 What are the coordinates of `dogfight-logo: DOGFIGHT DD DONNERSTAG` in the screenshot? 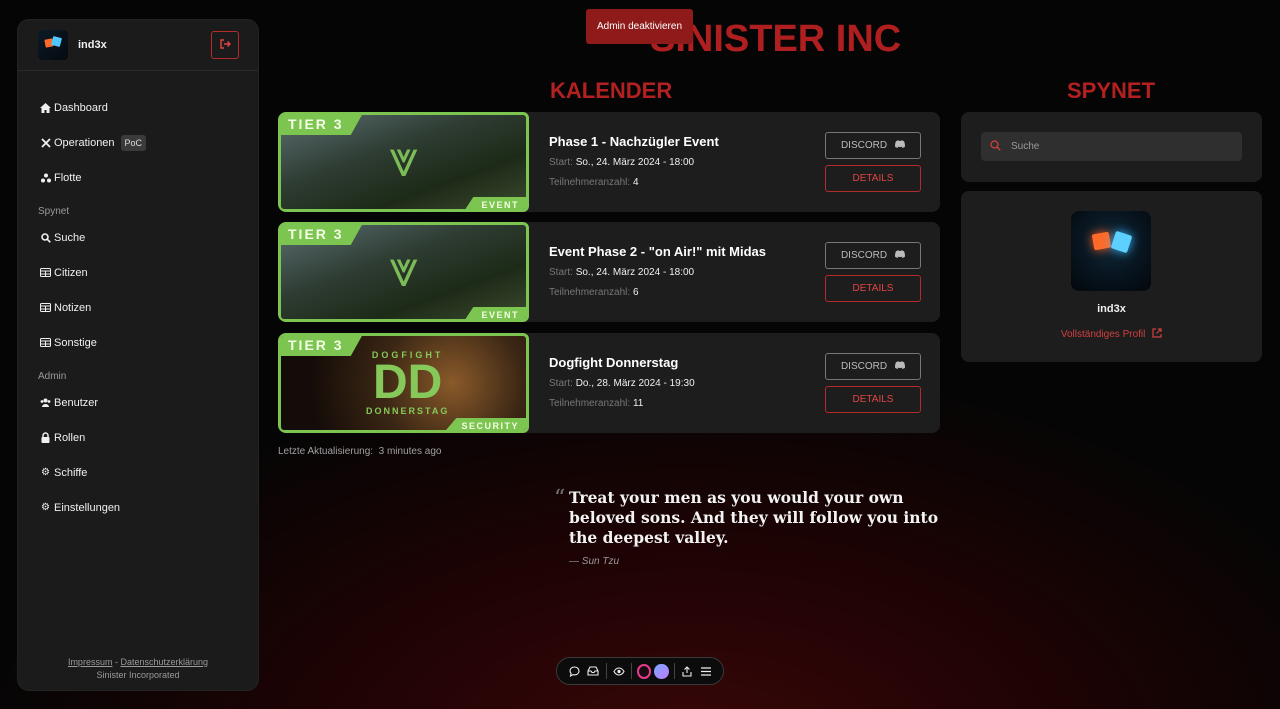 It's located at (407, 383).